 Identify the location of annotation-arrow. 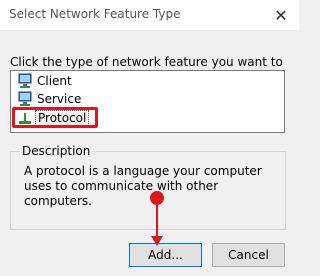
(157, 218).